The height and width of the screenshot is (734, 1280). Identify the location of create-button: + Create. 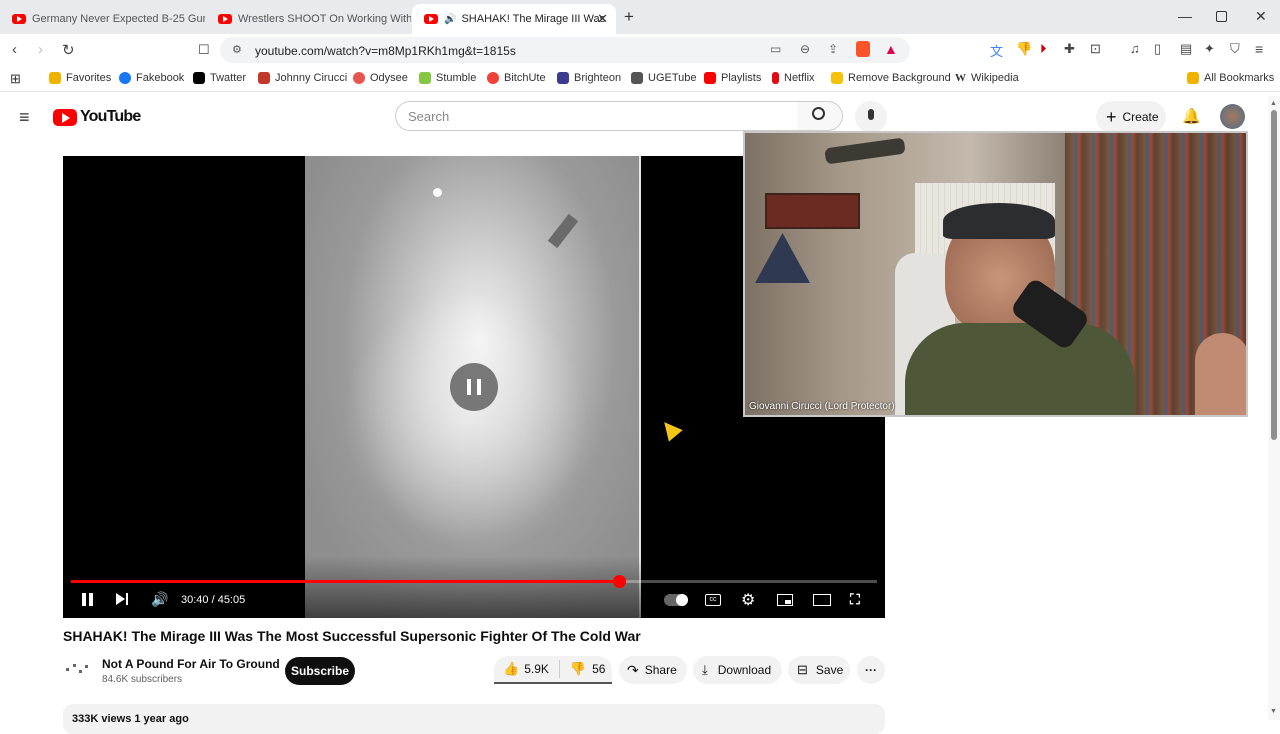
(1131, 117).